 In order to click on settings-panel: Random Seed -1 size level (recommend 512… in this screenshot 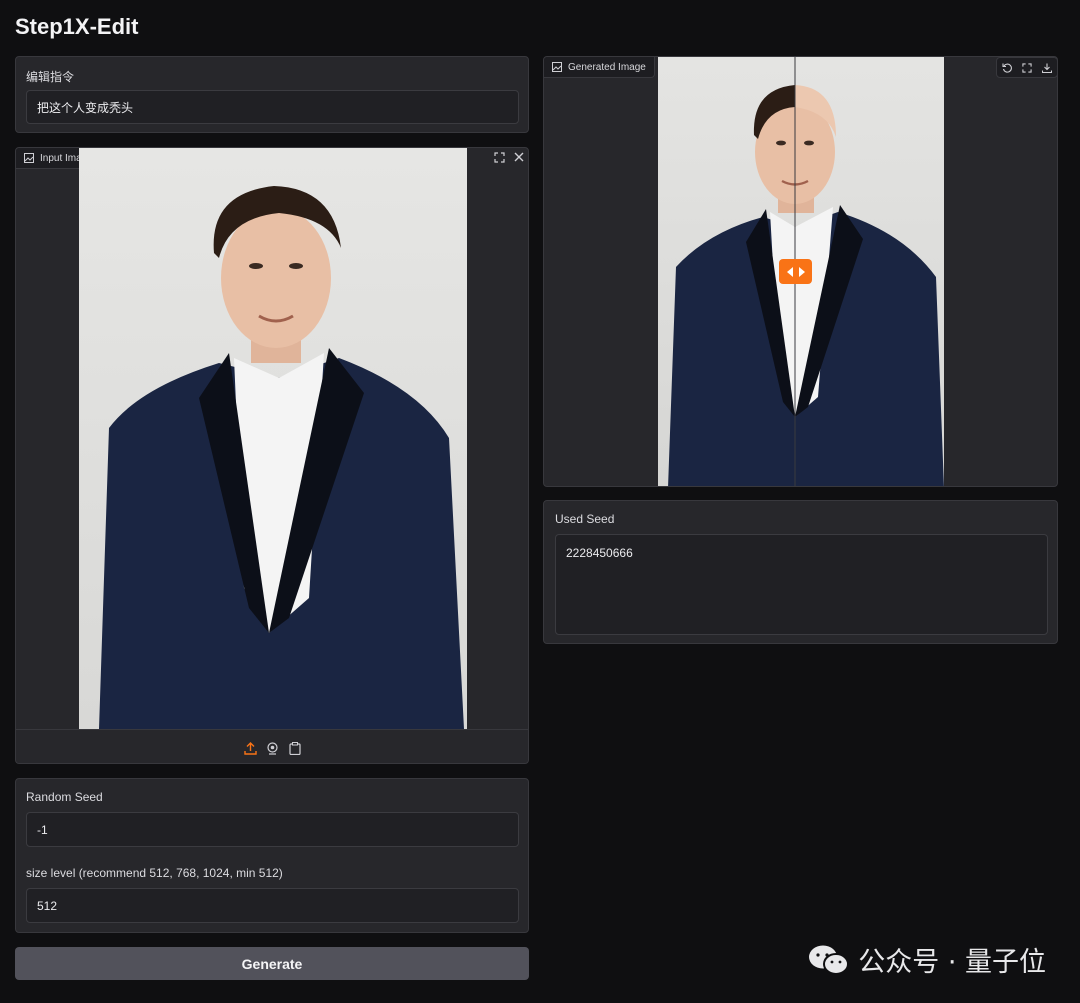, I will do `click(272, 855)`.